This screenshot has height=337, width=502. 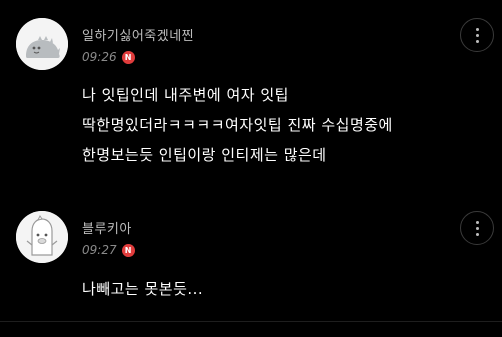 I want to click on comment-nickname: 블루키아, so click(x=107, y=227).